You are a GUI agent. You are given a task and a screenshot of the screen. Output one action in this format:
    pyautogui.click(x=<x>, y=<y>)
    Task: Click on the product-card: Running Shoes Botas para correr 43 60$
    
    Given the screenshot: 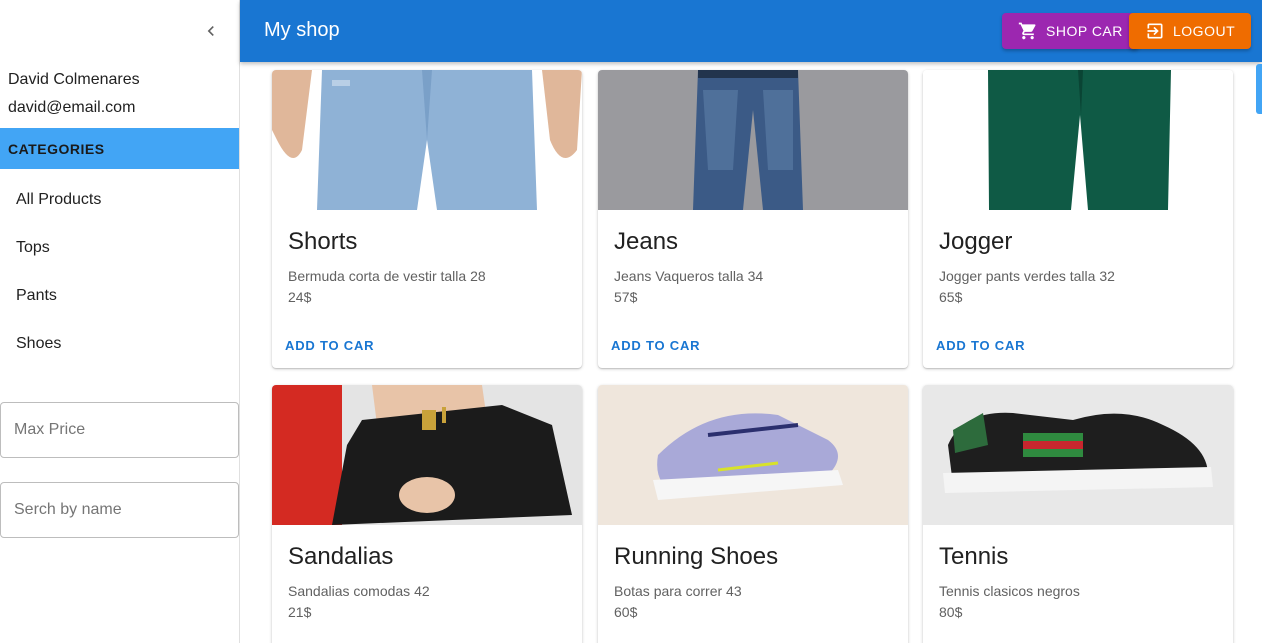 What is the action you would take?
    pyautogui.click(x=753, y=514)
    